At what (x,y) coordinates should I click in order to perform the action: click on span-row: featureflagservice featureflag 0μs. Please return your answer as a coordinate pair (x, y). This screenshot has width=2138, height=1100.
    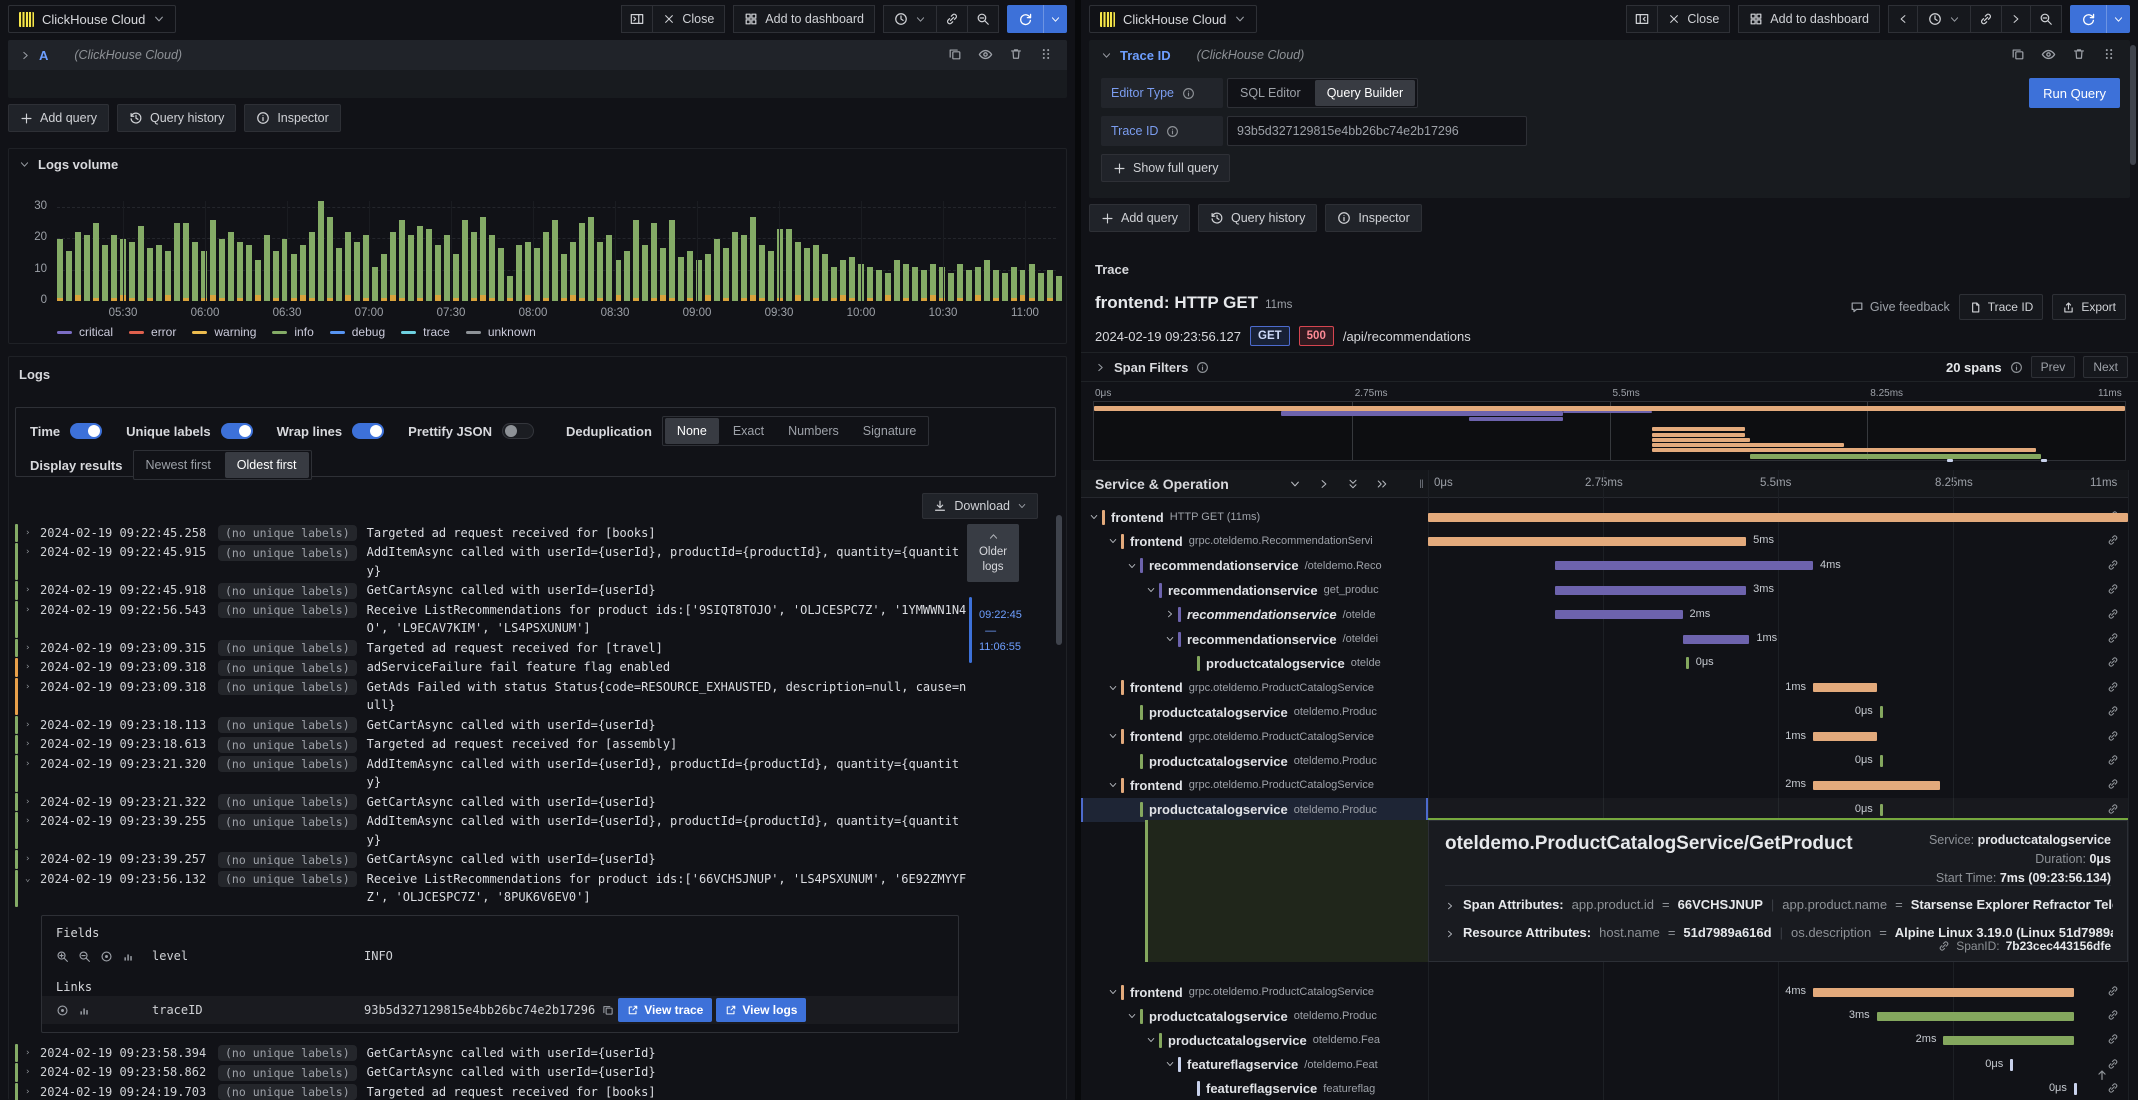
    Looking at the image, I should click on (1604, 1088).